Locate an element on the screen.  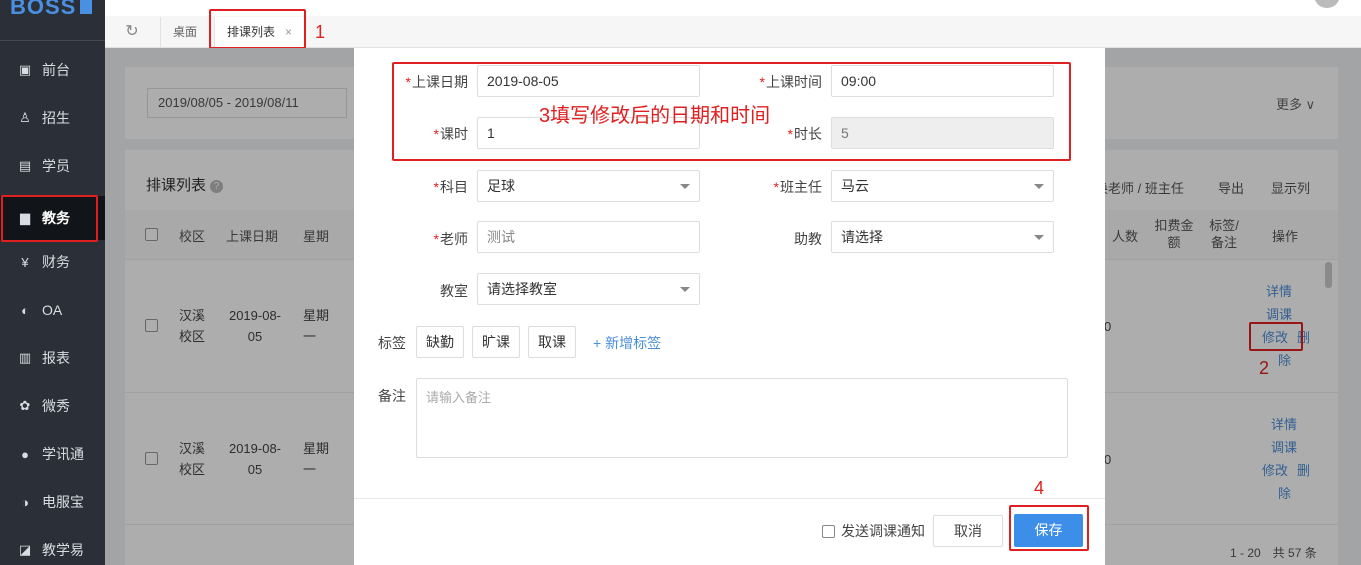
annotation-box-sidebar is located at coordinates (49, 218).